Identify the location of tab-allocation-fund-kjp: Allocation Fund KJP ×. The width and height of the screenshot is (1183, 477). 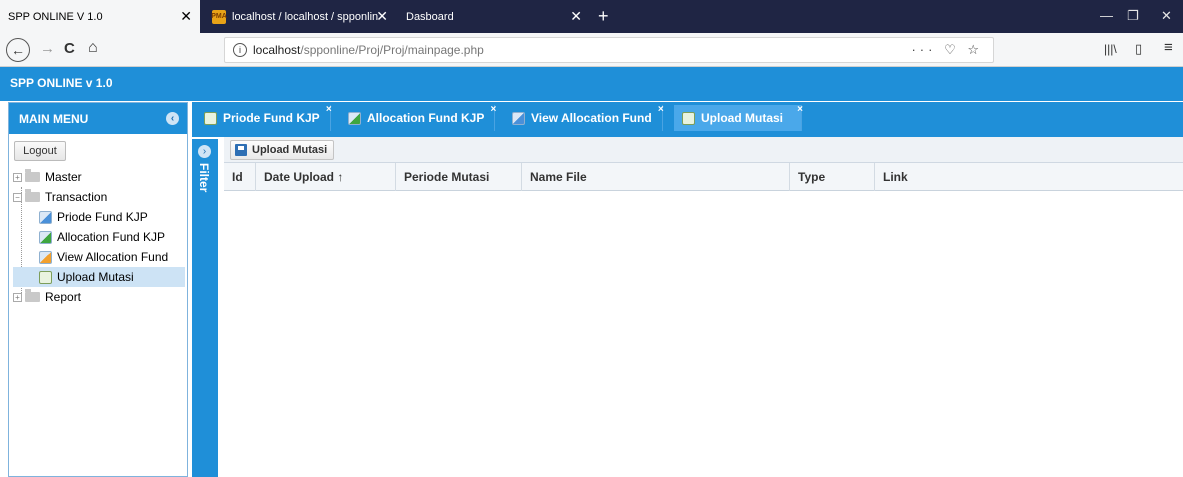
(418, 117).